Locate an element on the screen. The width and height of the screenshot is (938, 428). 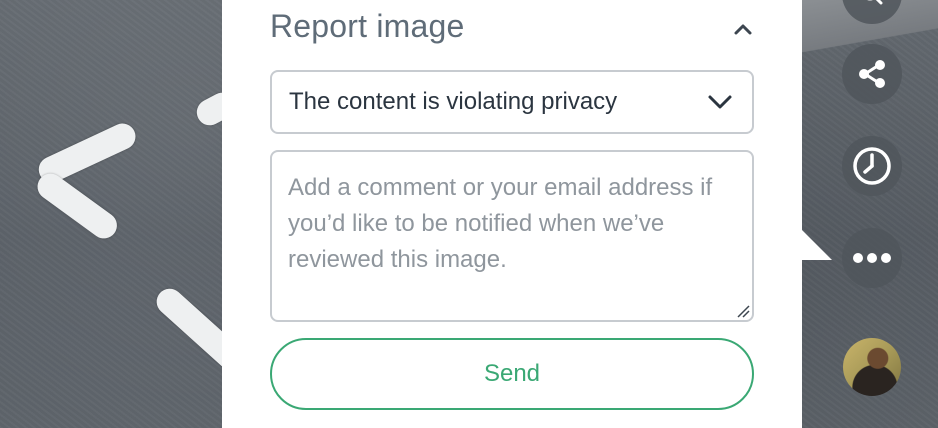
send-button: Send is located at coordinates (512, 374).